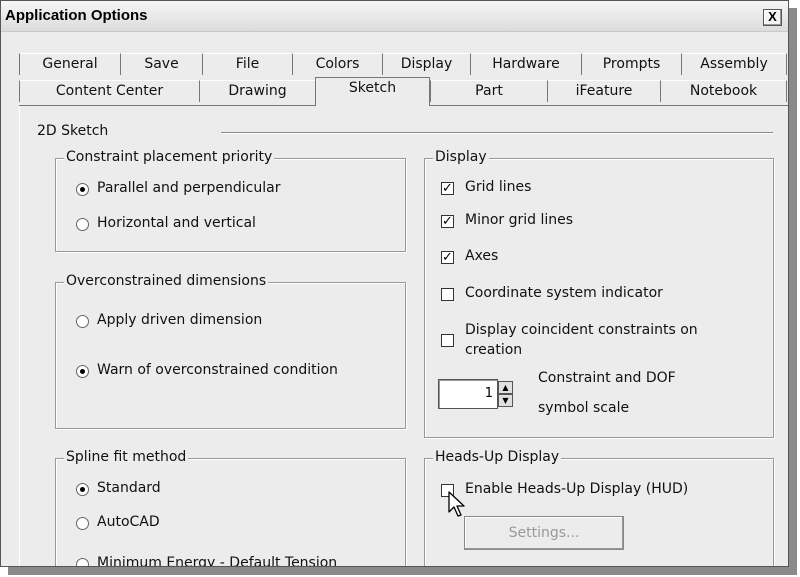 The width and height of the screenshot is (800, 577). Describe the element at coordinates (631, 64) in the screenshot. I see `tab-prompts: Prompts` at that location.